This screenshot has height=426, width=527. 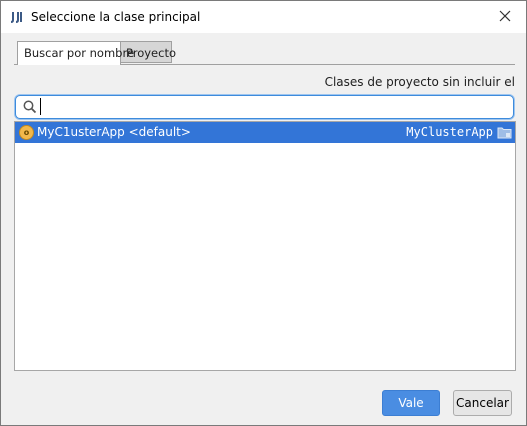 I want to click on cancel-button: Cancelar, so click(x=482, y=403).